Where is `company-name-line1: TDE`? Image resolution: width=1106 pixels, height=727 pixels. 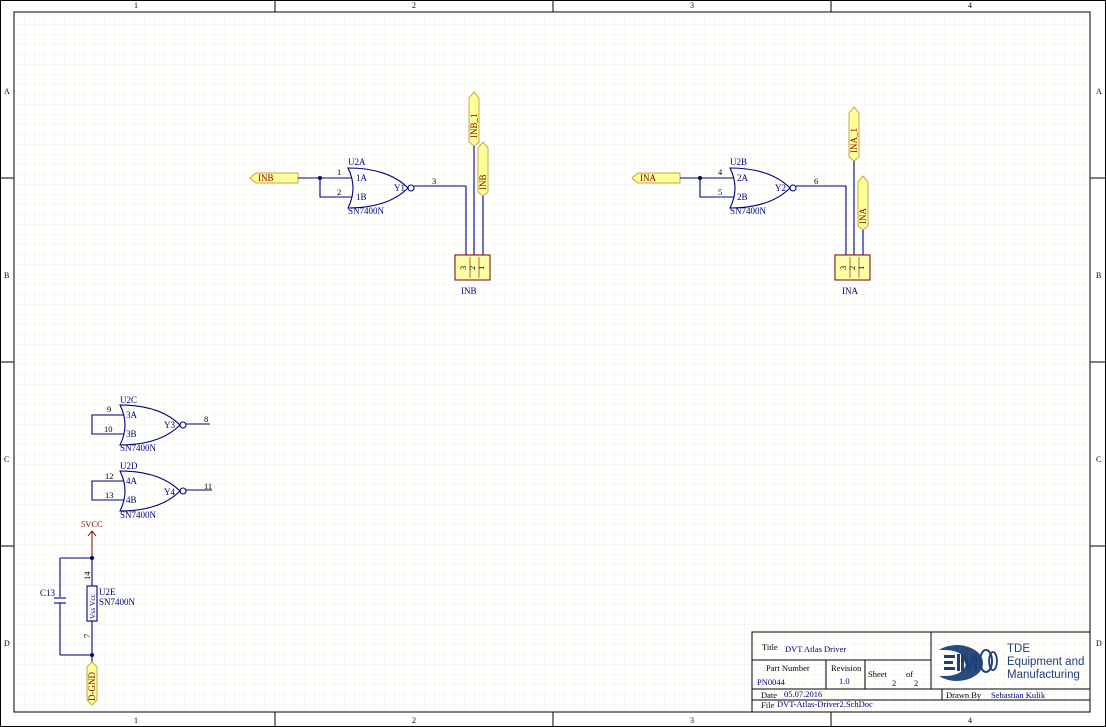 company-name-line1: TDE is located at coordinates (1018, 649).